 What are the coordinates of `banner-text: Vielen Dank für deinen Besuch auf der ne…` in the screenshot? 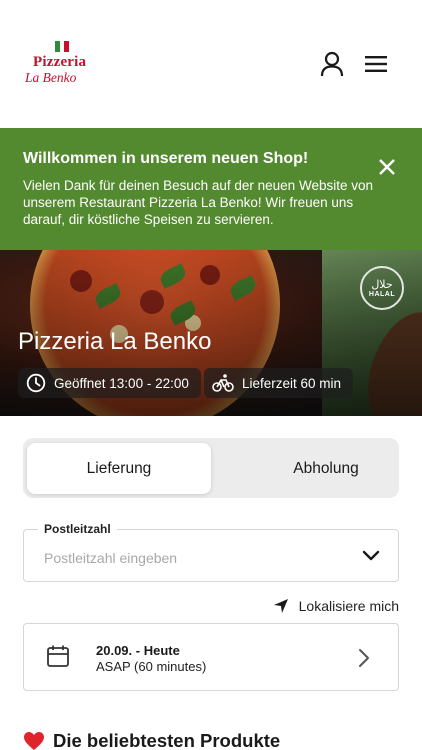 It's located at (198, 202).